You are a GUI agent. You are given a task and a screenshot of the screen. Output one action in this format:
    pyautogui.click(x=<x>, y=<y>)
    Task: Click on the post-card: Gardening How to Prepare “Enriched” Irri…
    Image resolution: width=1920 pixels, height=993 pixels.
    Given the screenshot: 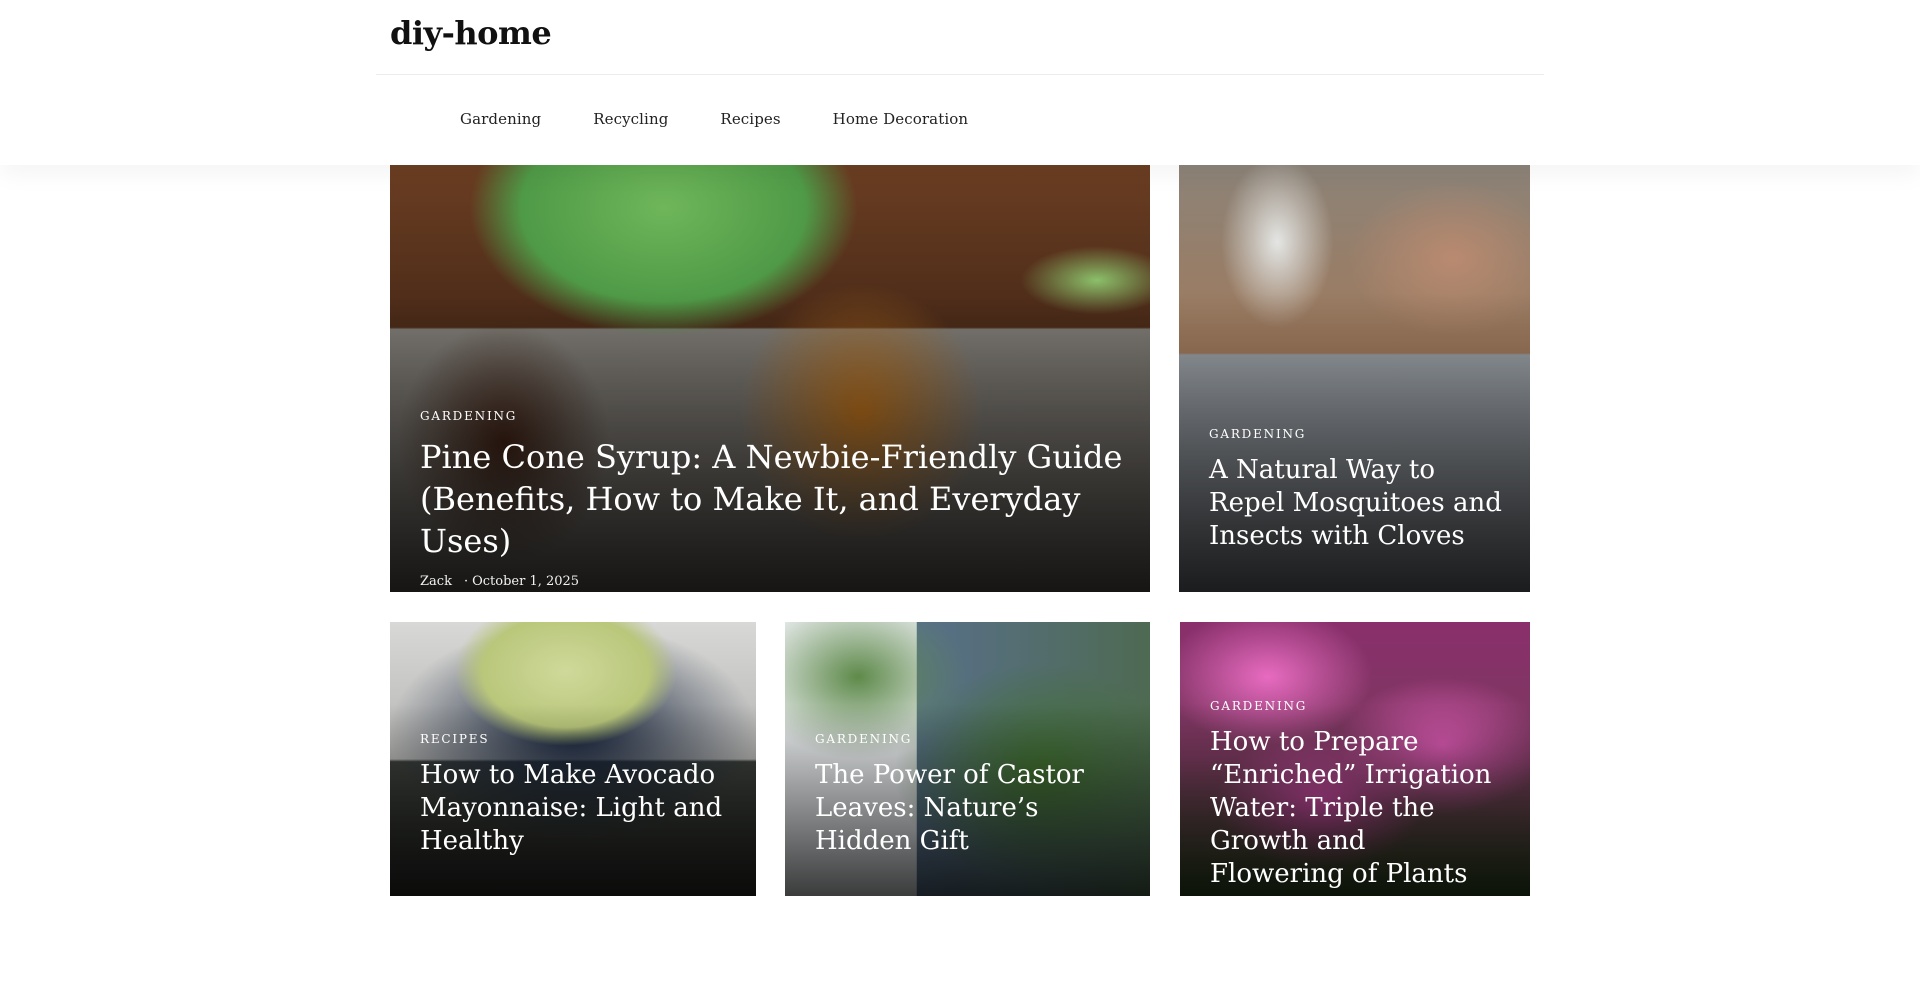 What is the action you would take?
    pyautogui.click(x=1355, y=759)
    